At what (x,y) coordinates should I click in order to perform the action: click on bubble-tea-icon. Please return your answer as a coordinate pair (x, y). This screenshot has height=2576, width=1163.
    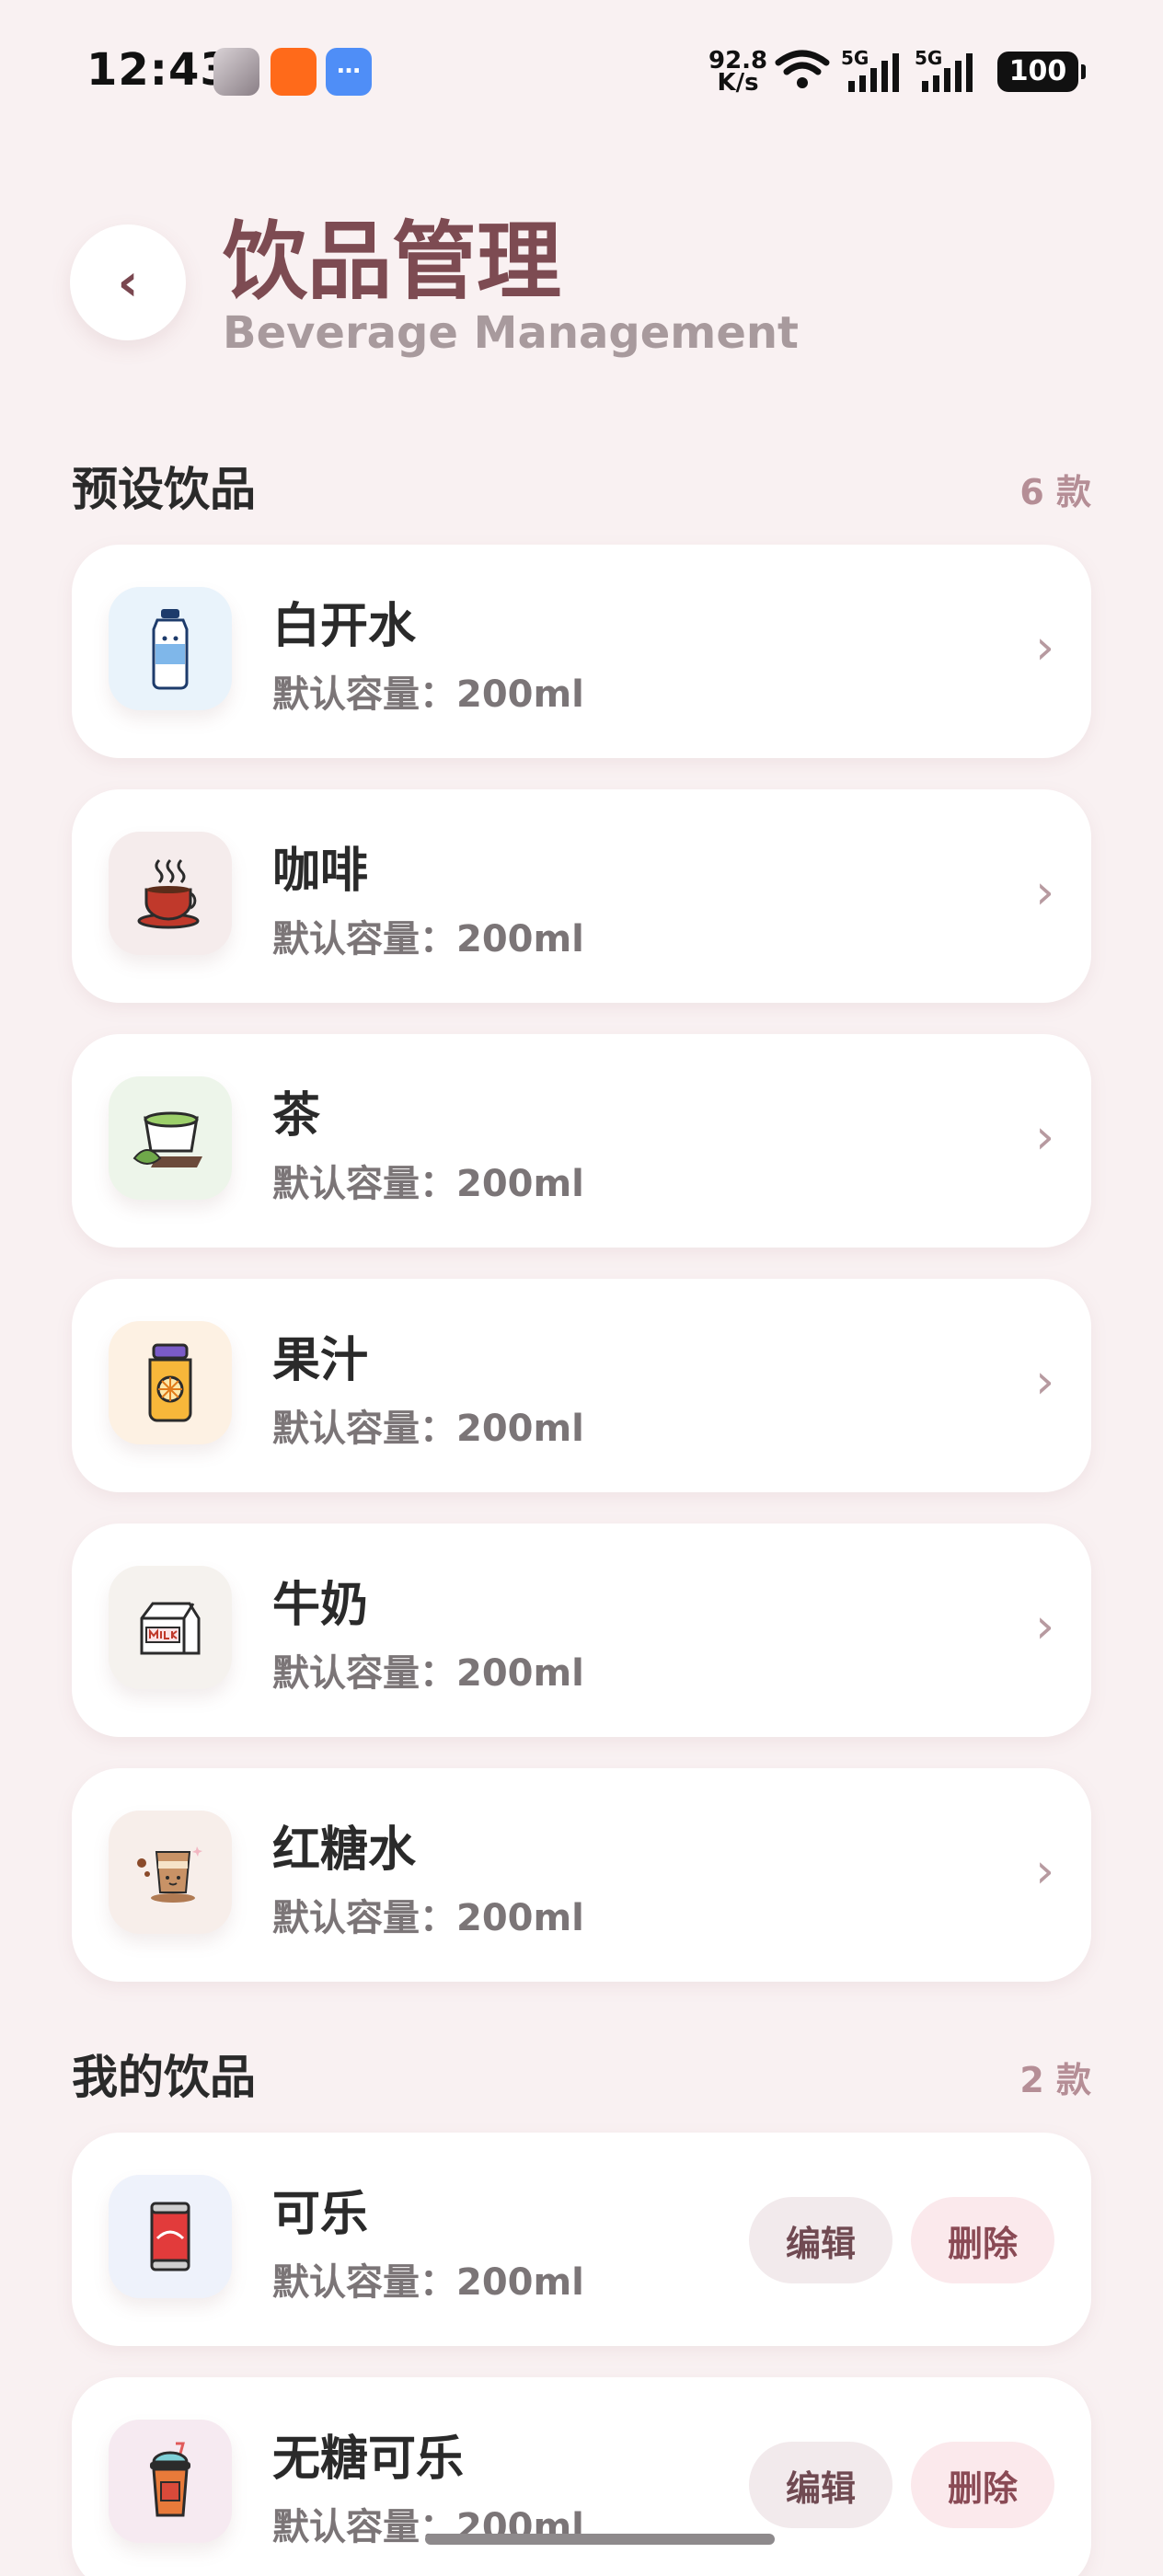
    Looking at the image, I should click on (171, 2481).